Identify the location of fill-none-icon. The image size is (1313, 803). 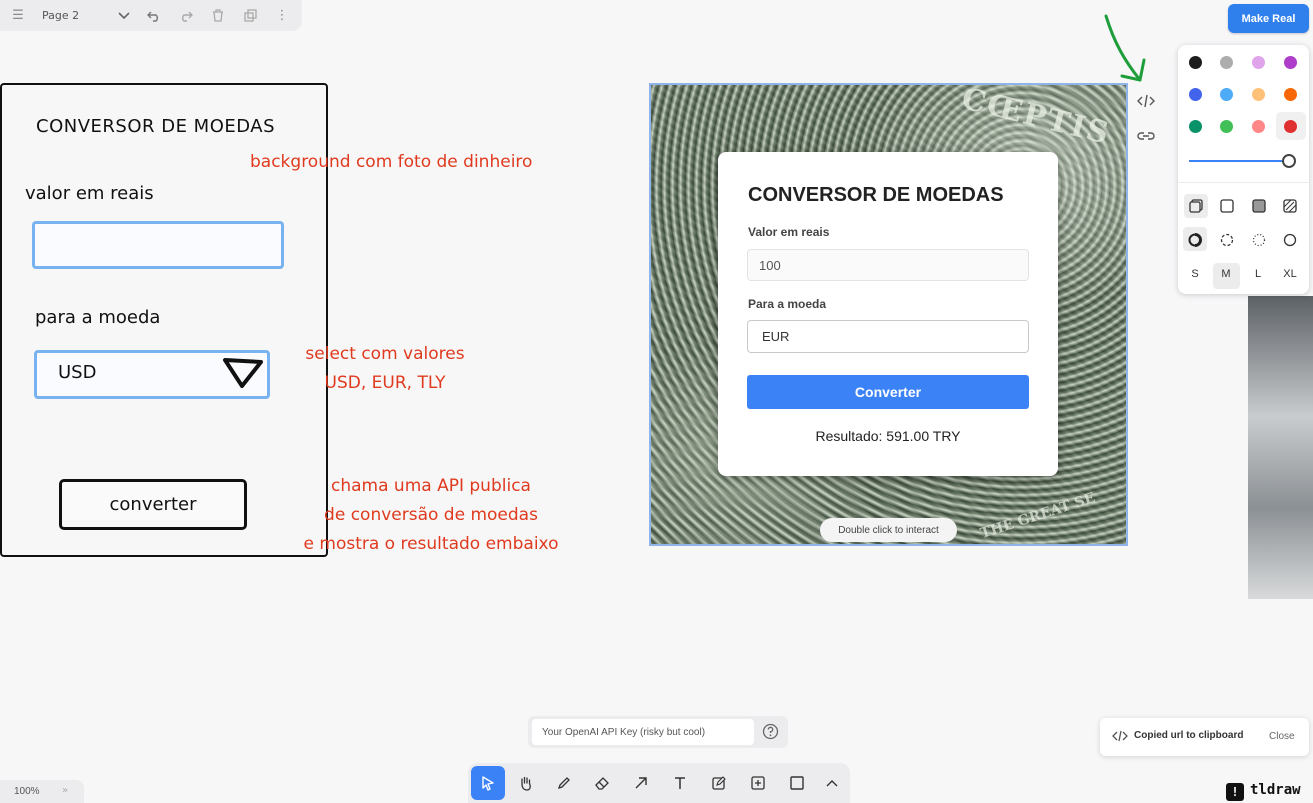
(1196, 206).